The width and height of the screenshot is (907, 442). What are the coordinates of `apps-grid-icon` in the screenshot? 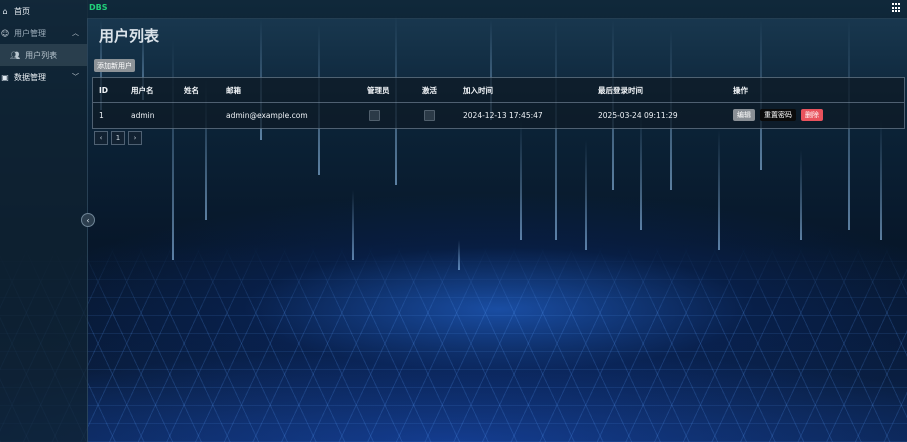 It's located at (897, 8).